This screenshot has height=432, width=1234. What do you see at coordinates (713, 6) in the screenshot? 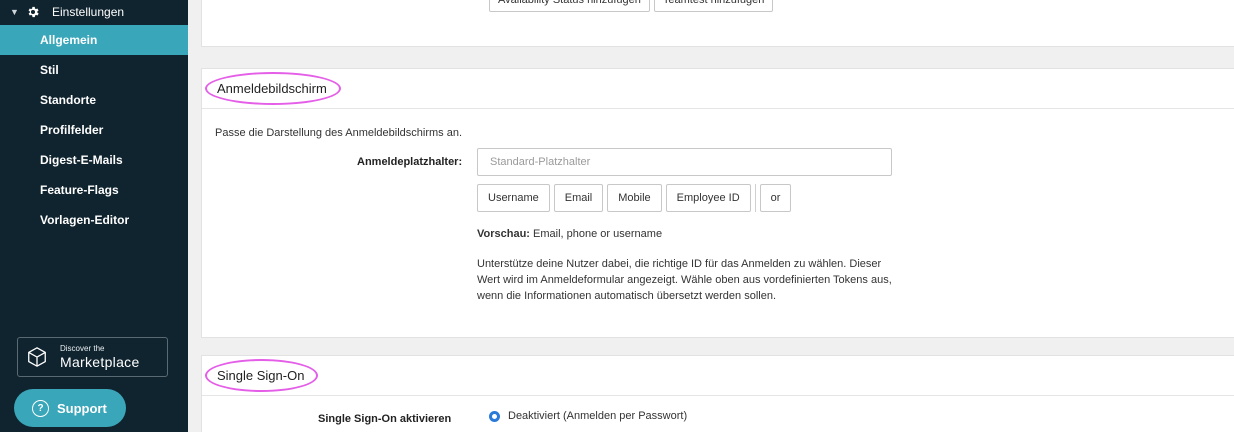
I see `add-teamtest-button: Teamtest hinzufügen` at bounding box center [713, 6].